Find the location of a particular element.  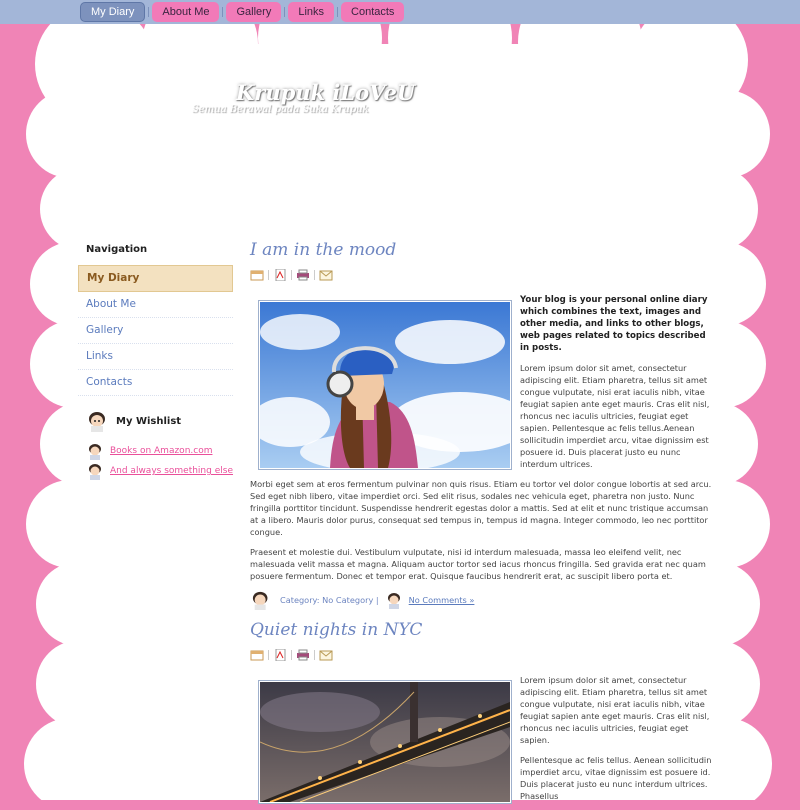

wishlist-item-something-else: And always something else is located at coordinates (159, 471).